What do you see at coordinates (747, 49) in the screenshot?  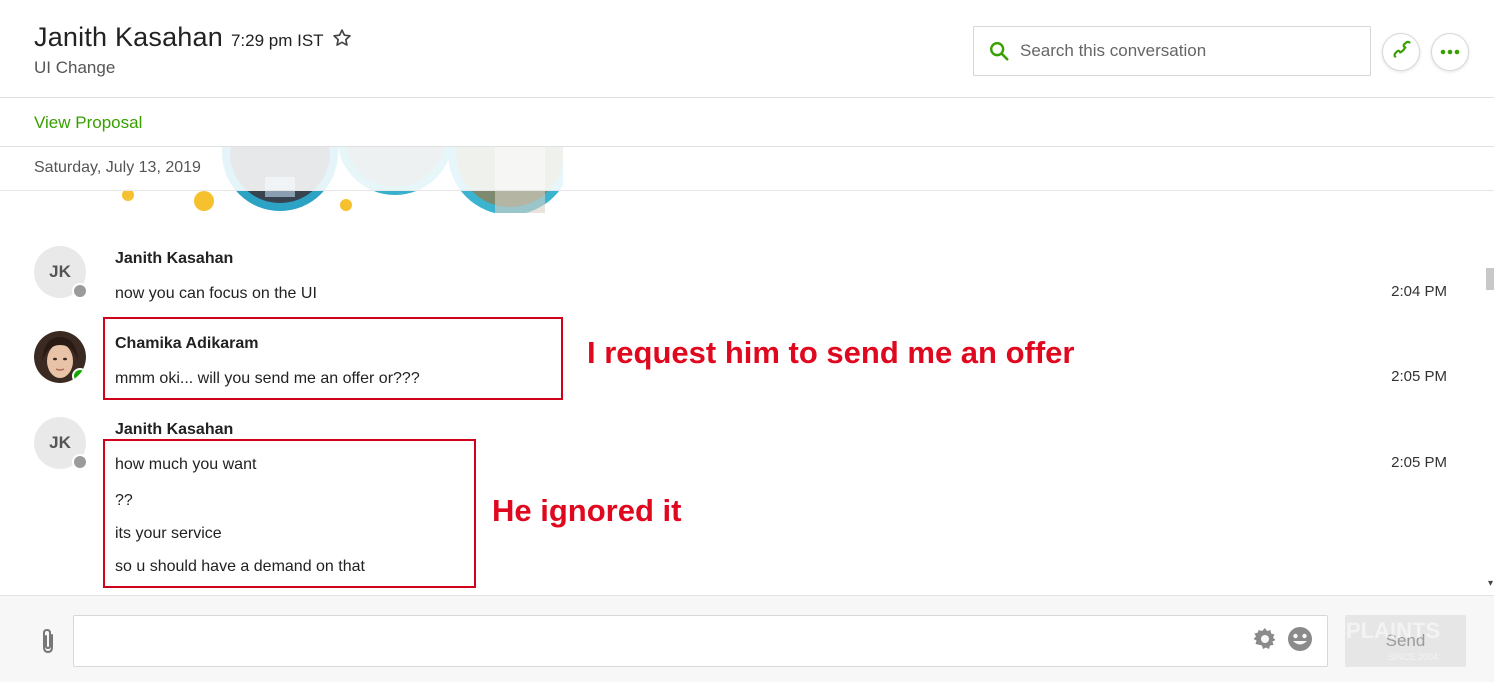 I see `conversation-header: Janith Kasahan 7:29 pm IST UI Change` at bounding box center [747, 49].